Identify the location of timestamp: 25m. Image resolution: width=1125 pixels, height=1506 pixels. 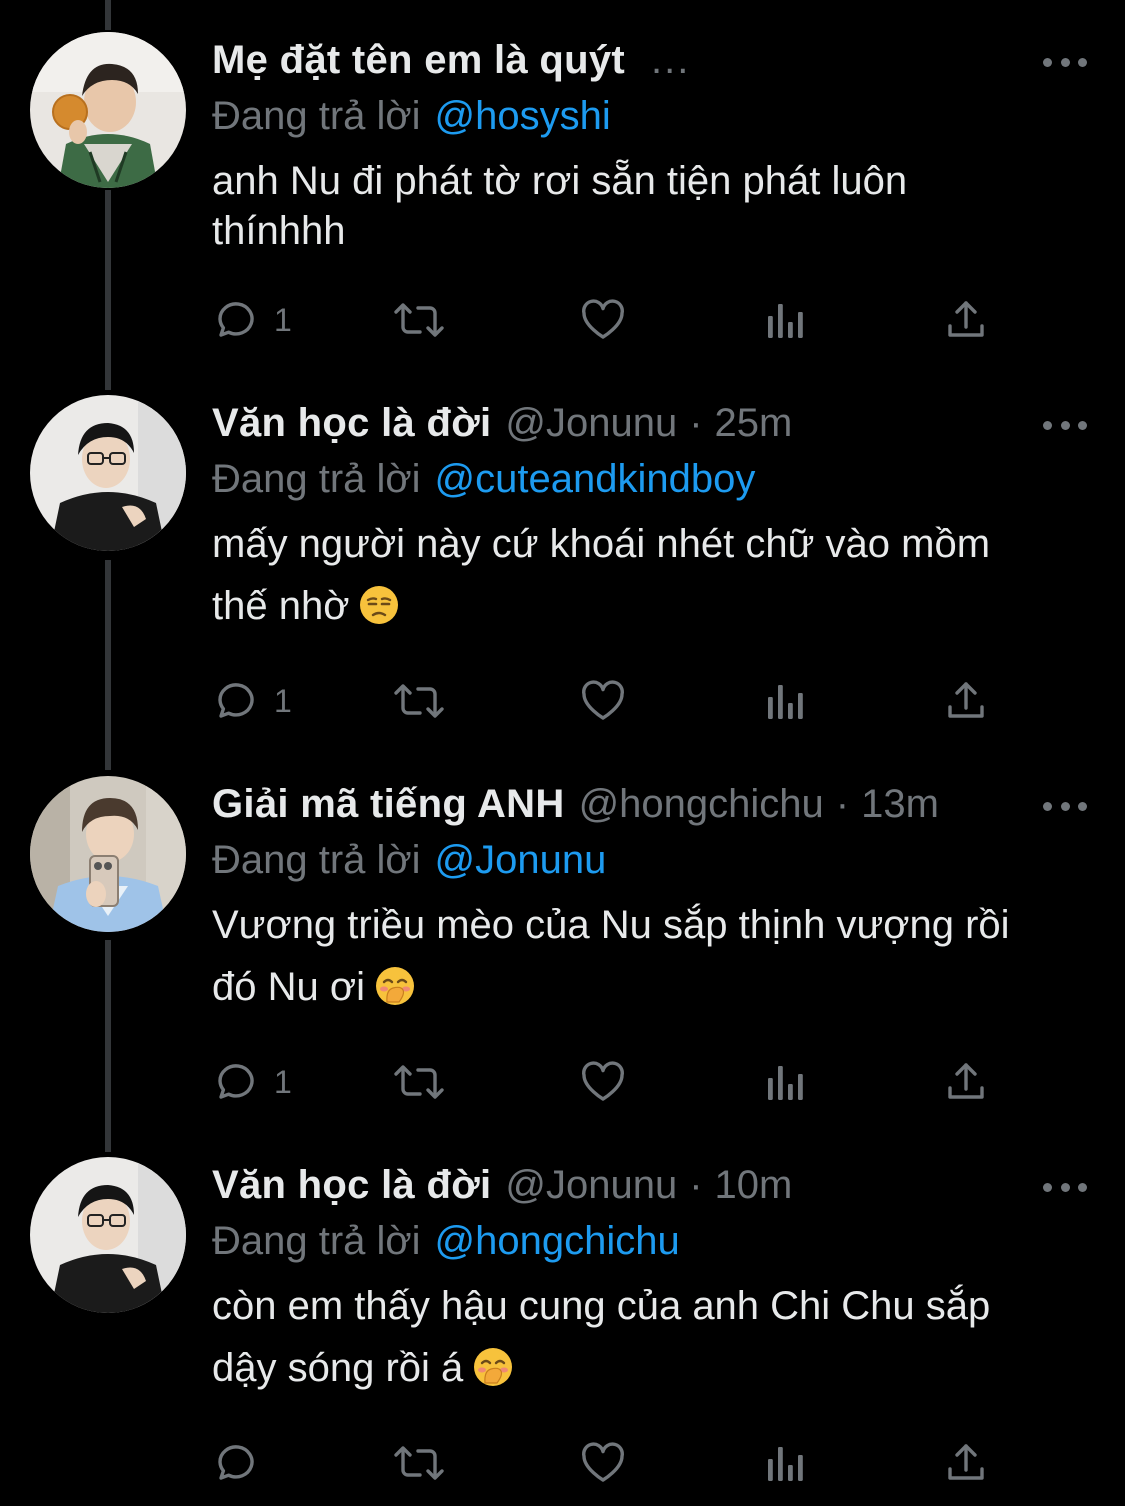
(754, 423).